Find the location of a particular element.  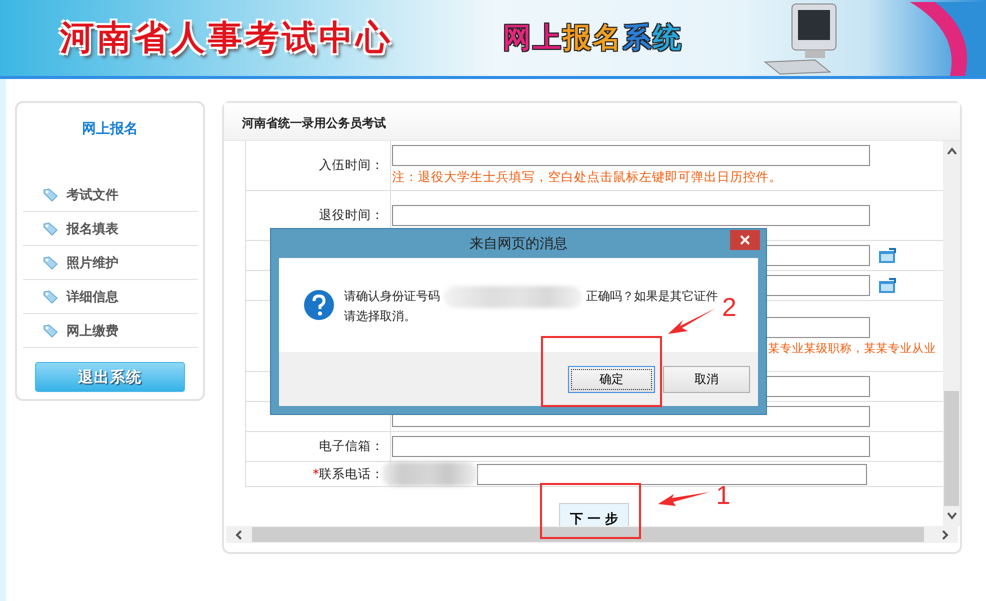

ok-button: 确定 is located at coordinates (611, 379).